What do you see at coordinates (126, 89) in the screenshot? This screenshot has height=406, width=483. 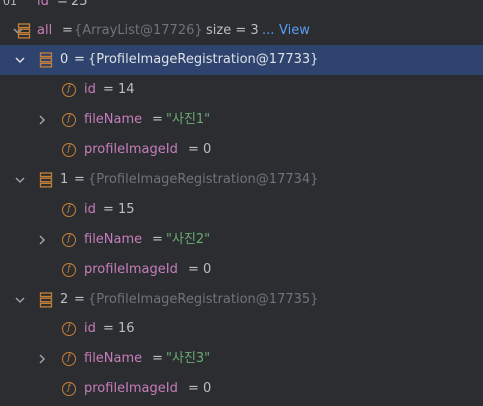 I see `field-value: 14` at bounding box center [126, 89].